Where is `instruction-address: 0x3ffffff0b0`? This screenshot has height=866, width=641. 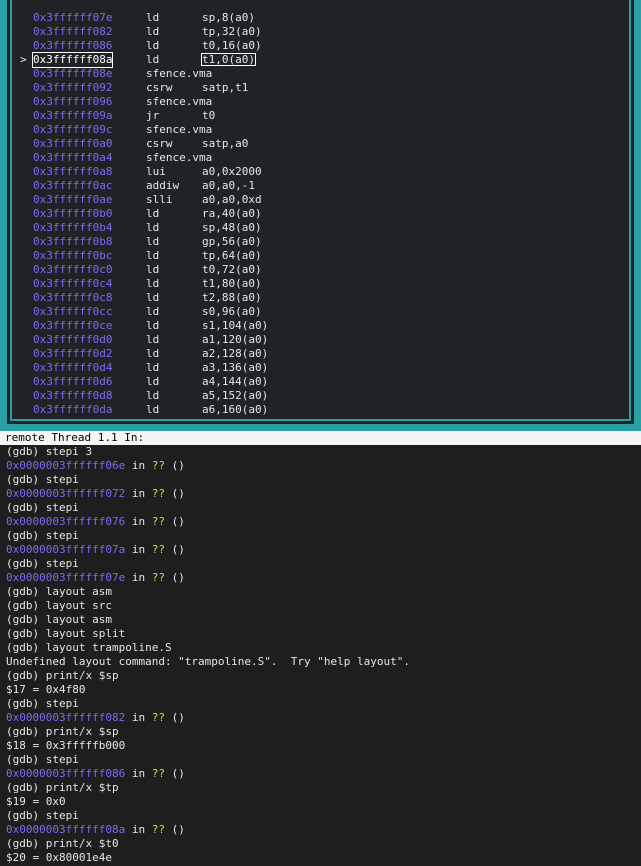 instruction-address: 0x3ffffff0b0 is located at coordinates (73, 213).